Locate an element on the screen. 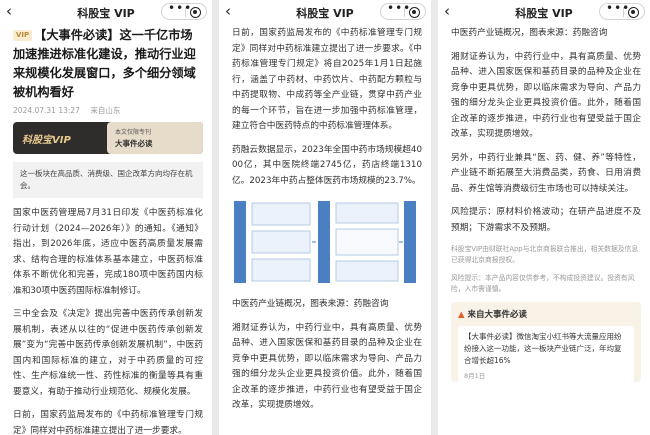 This screenshot has height=435, width=650. industry-chain-diagram is located at coordinates (325, 242).